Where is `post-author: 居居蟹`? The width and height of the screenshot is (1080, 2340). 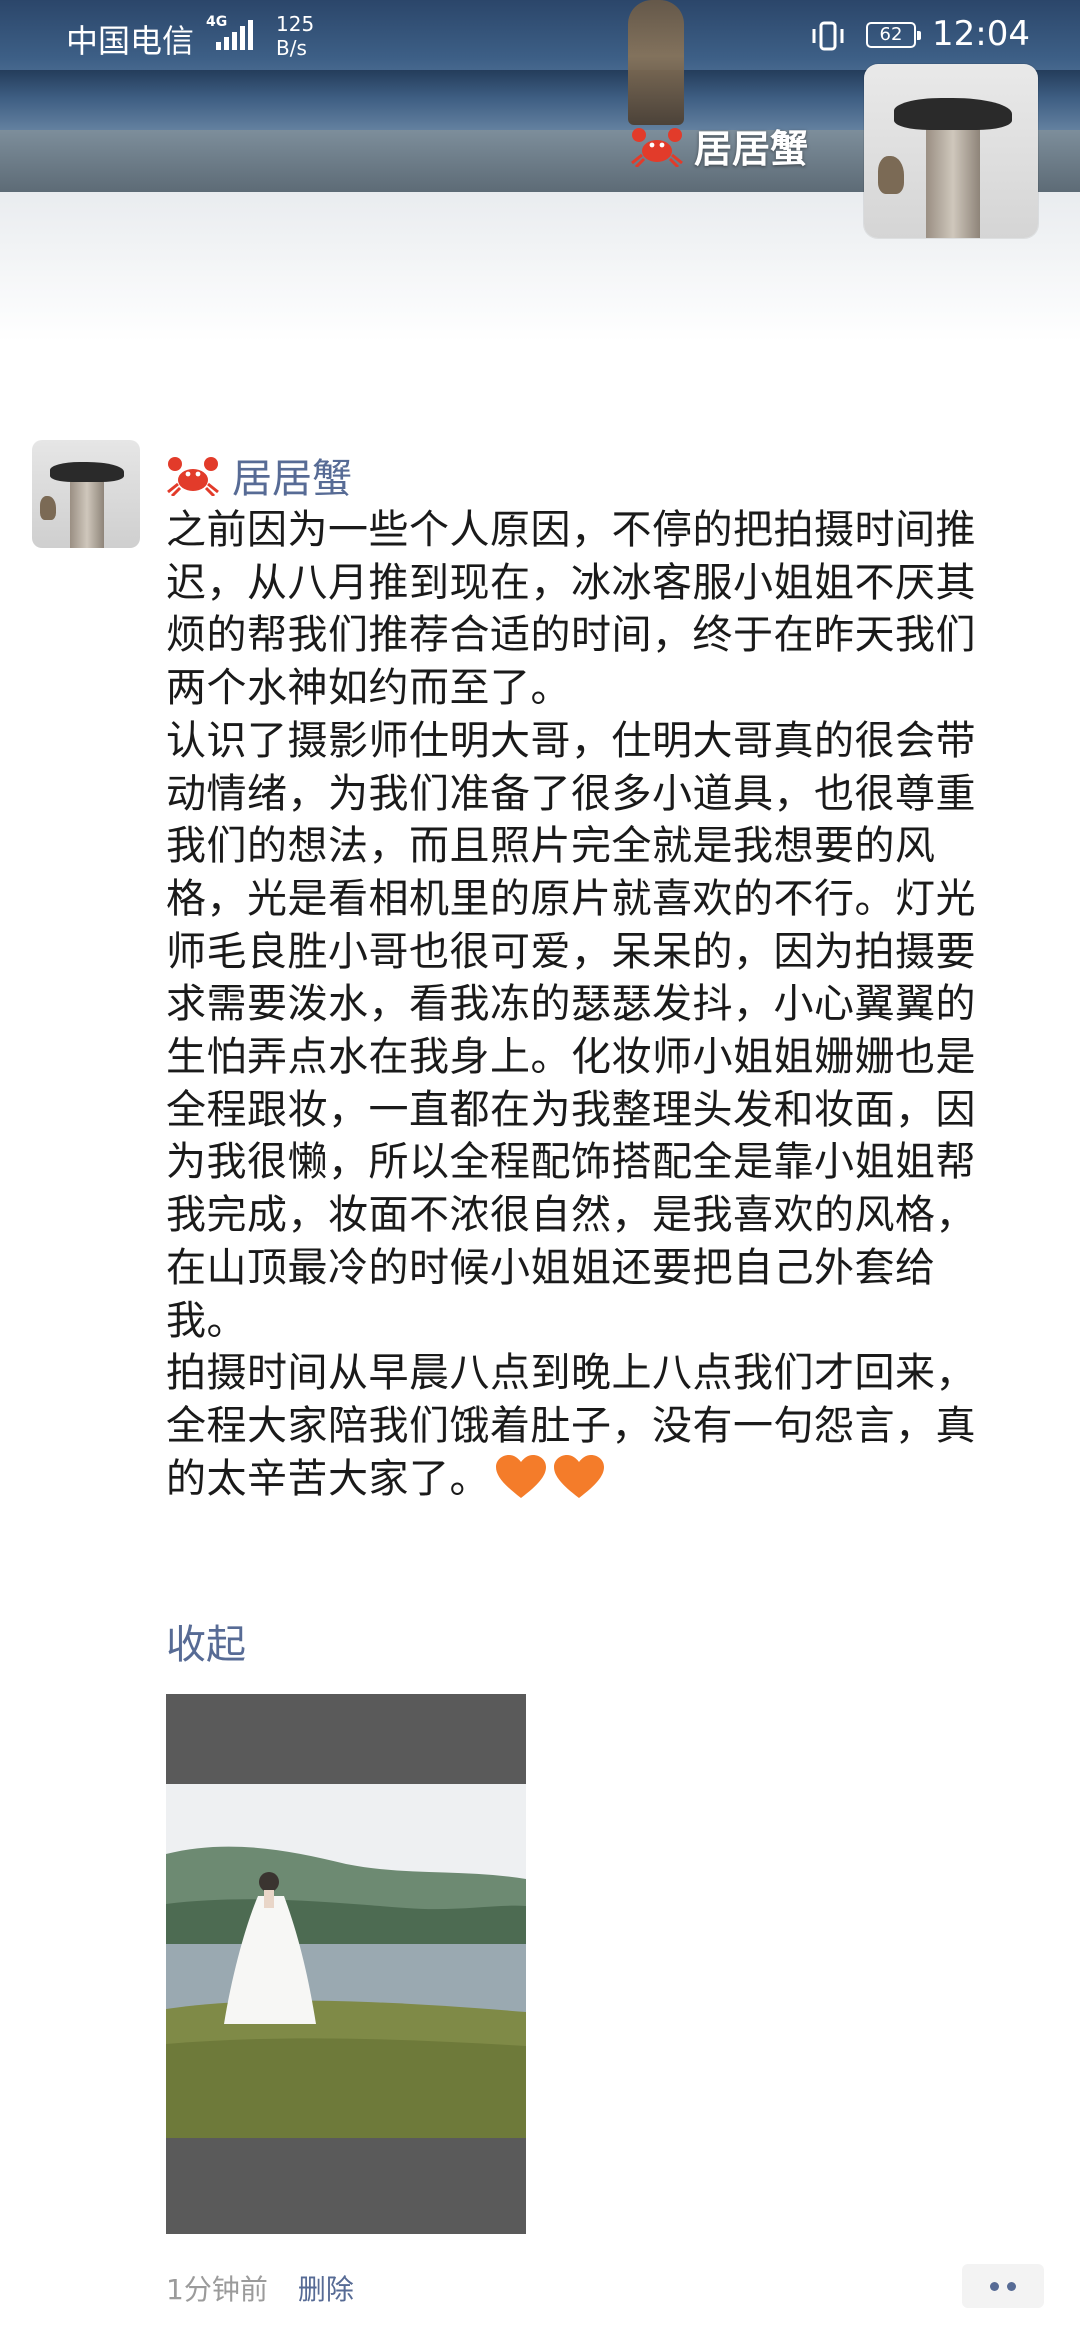 post-author: 居居蟹 is located at coordinates (259, 475).